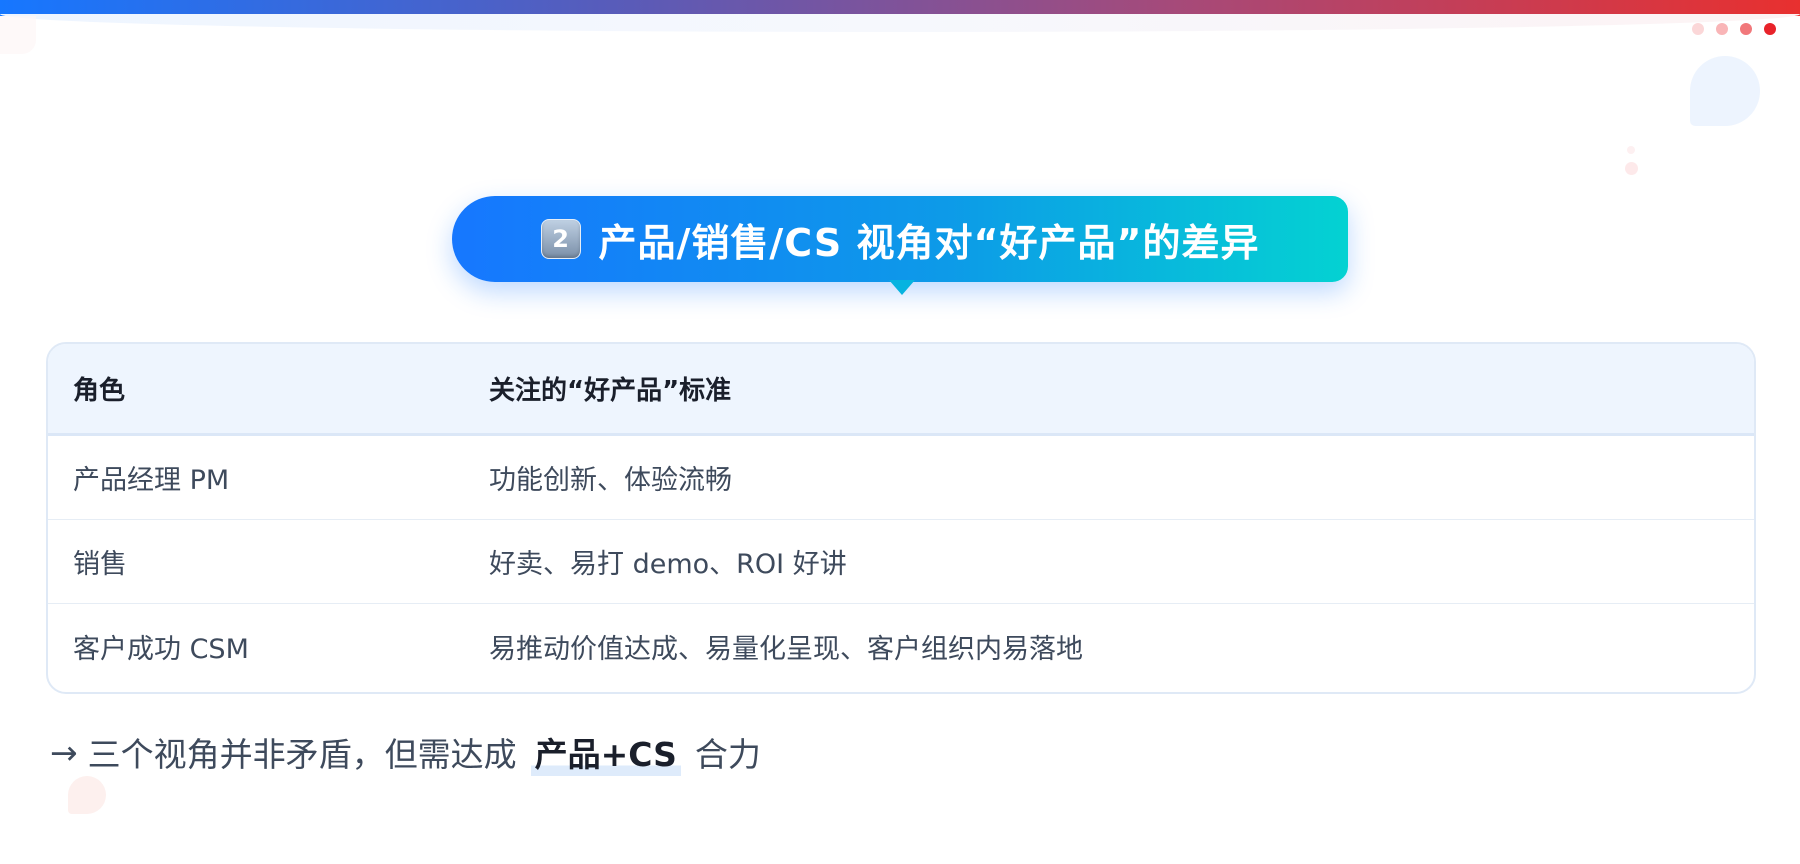 This screenshot has height=864, width=1800. Describe the element at coordinates (302, 754) in the screenshot. I see `conclusion-prefix: 三个视角并非矛盾，但需达成` at that location.